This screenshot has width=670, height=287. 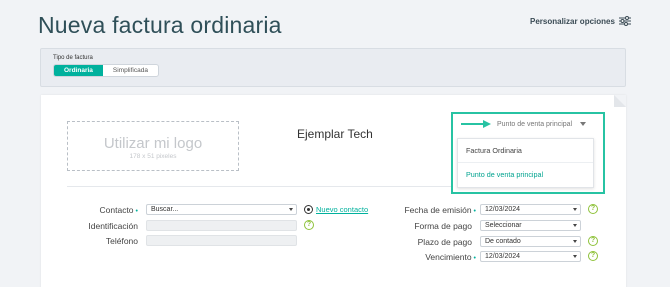 What do you see at coordinates (572, 21) in the screenshot?
I see `customize-options-label: Personalizar opciones` at bounding box center [572, 21].